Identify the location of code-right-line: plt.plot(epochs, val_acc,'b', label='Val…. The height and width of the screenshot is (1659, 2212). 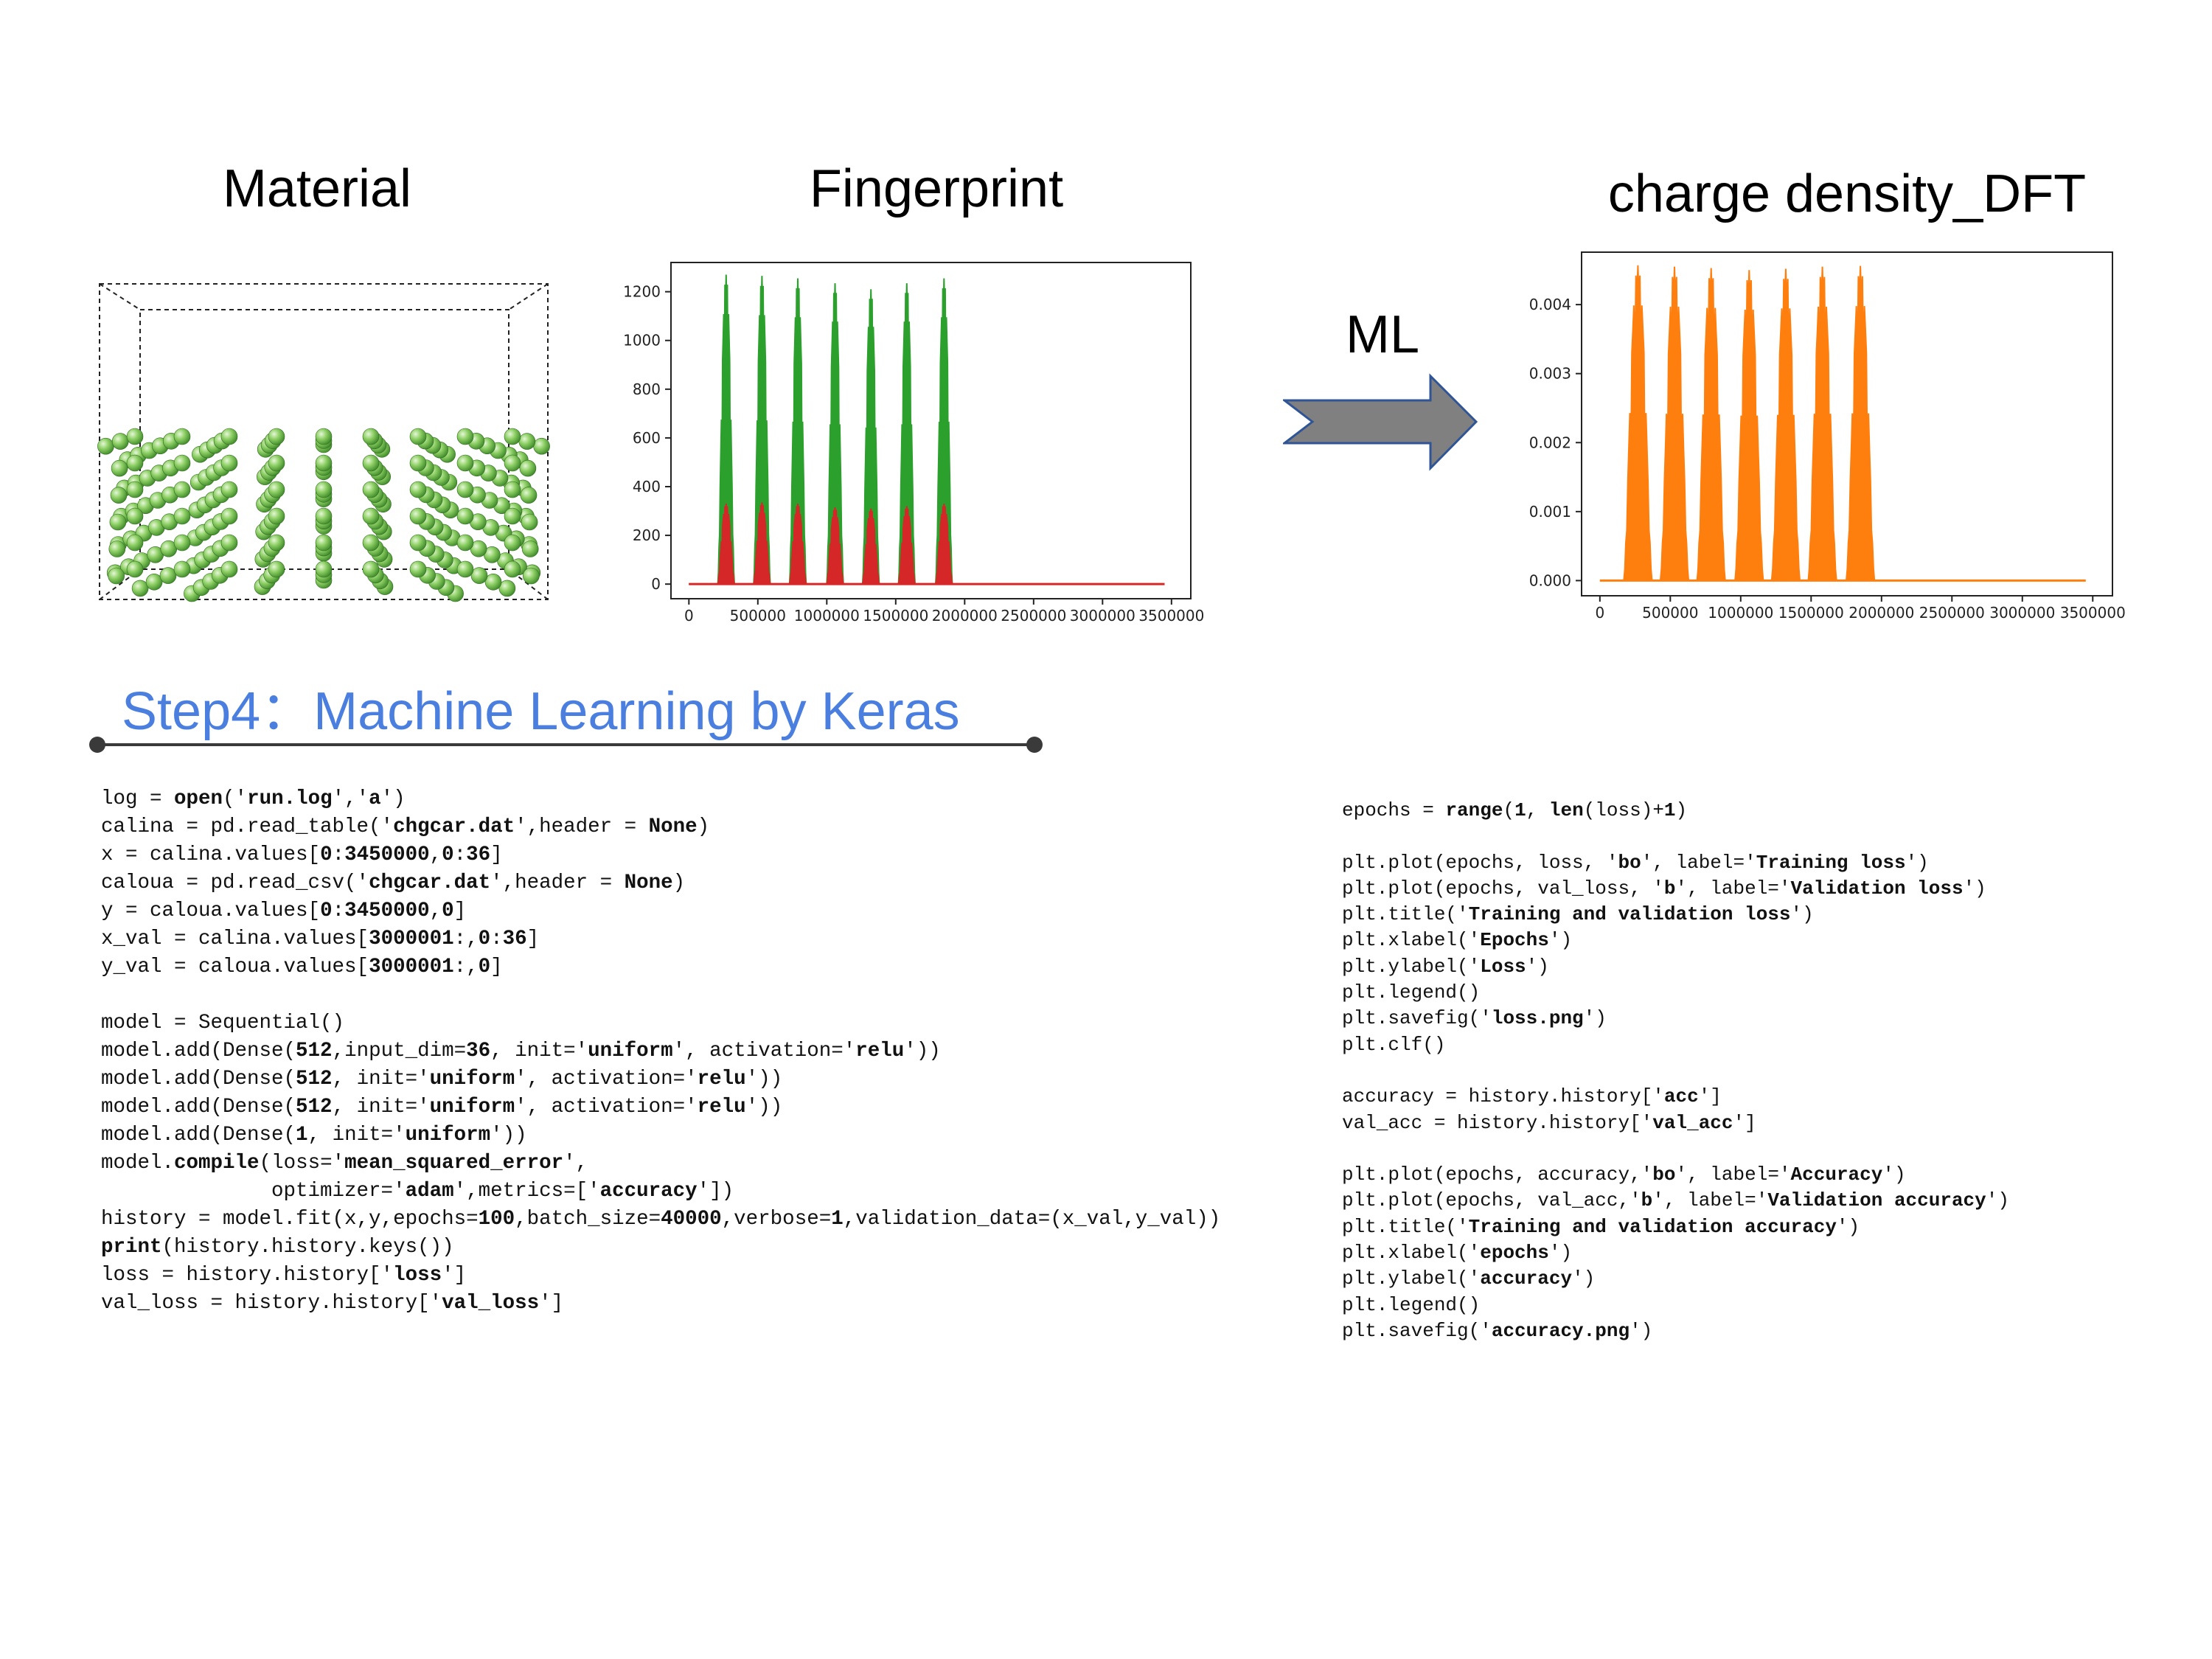
(1675, 1200).